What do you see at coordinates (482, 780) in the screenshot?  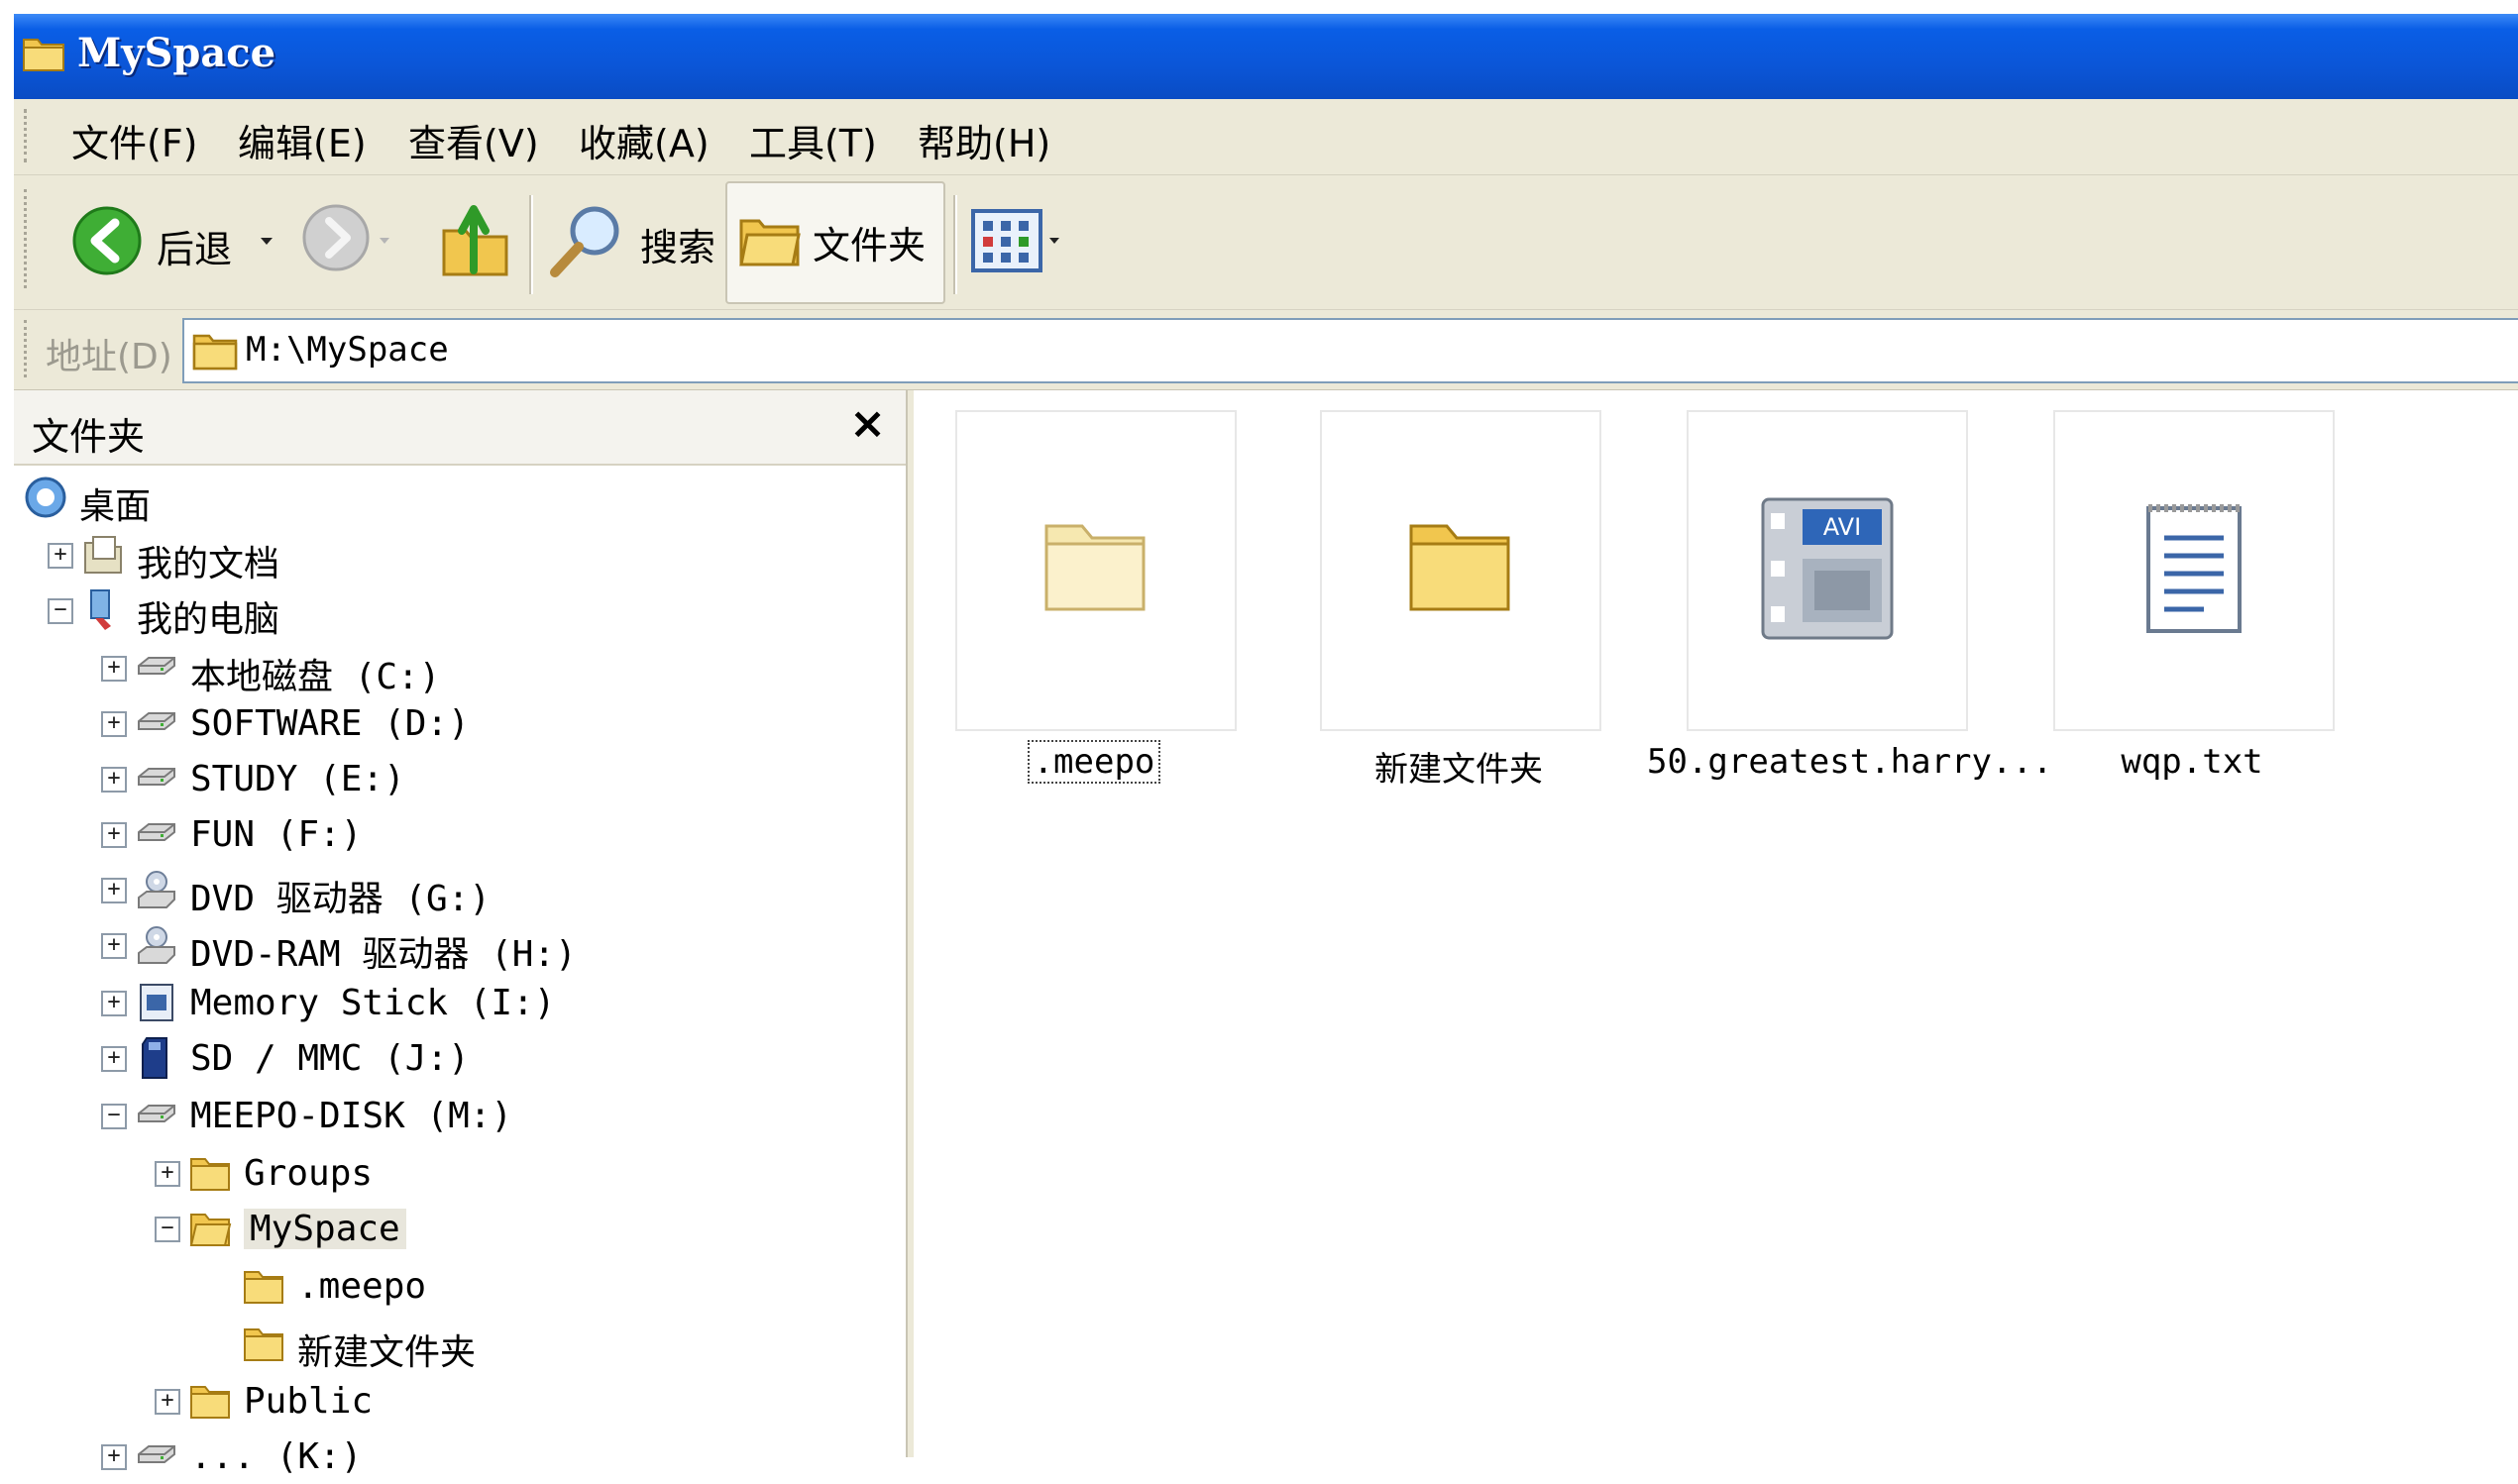 I see `tree-item: + STUDY (E:)` at bounding box center [482, 780].